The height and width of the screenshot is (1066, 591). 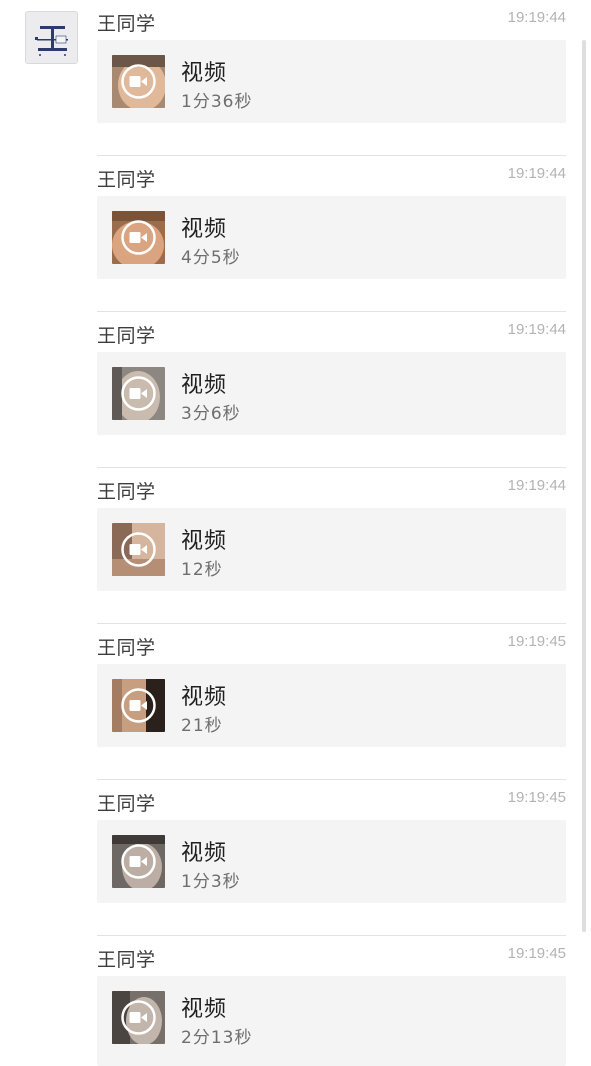 What do you see at coordinates (584, 486) in the screenshot?
I see `scrollbar` at bounding box center [584, 486].